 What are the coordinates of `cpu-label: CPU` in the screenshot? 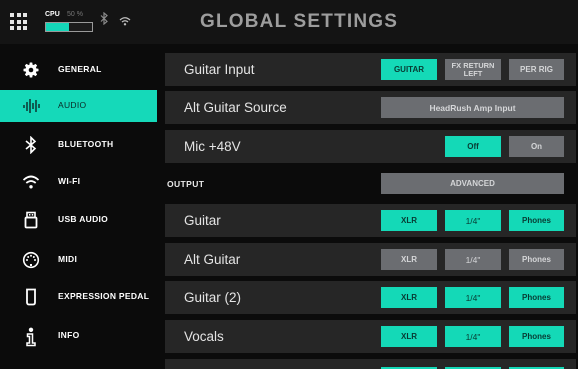 It's located at (52, 14).